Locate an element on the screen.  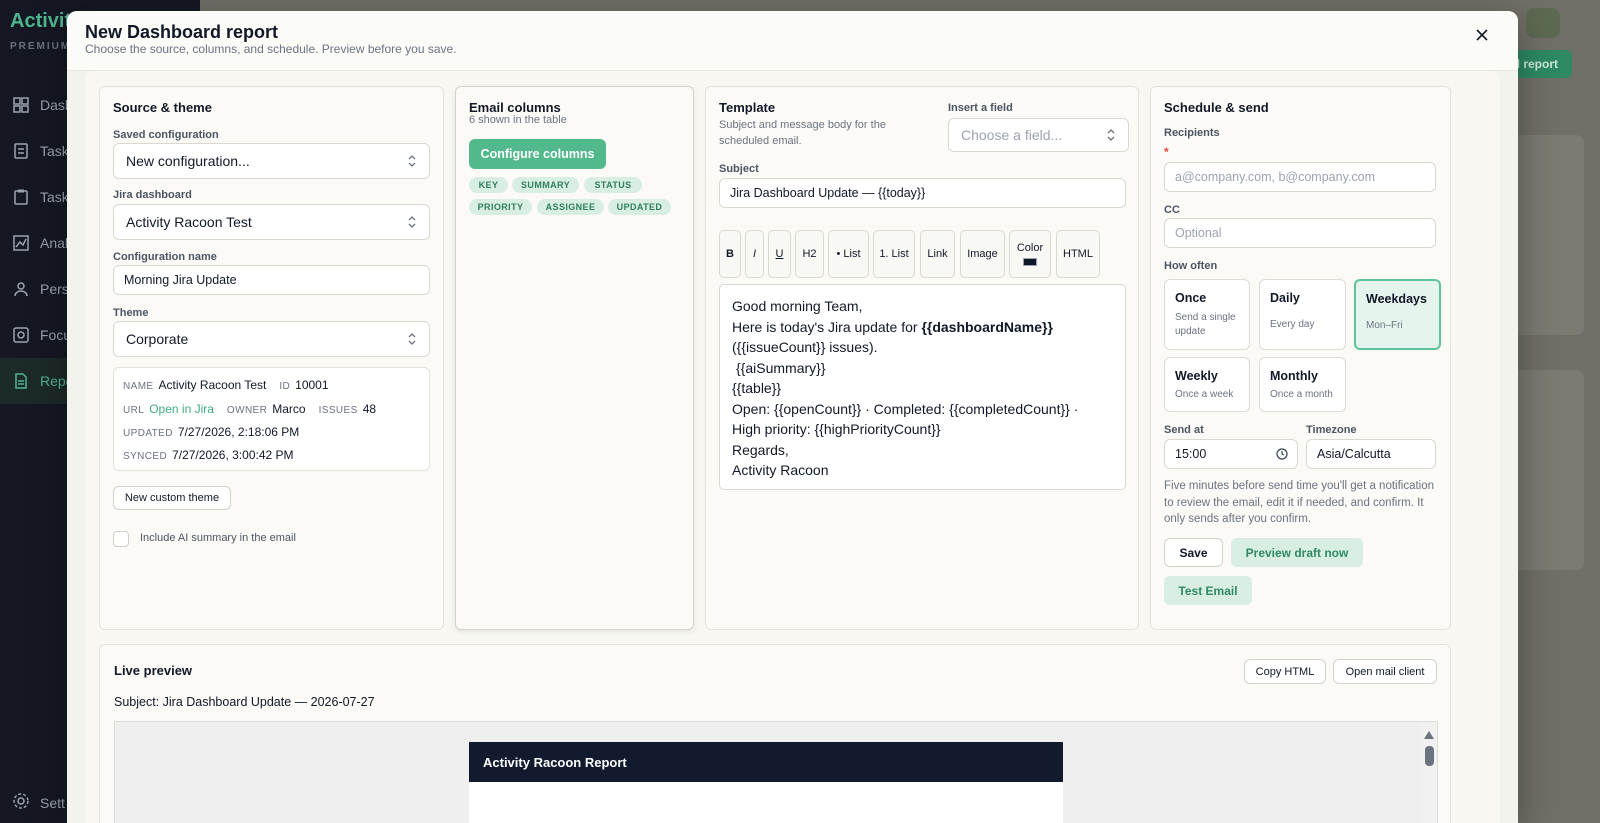
numbered-list-button: 1. List is located at coordinates (894, 254).